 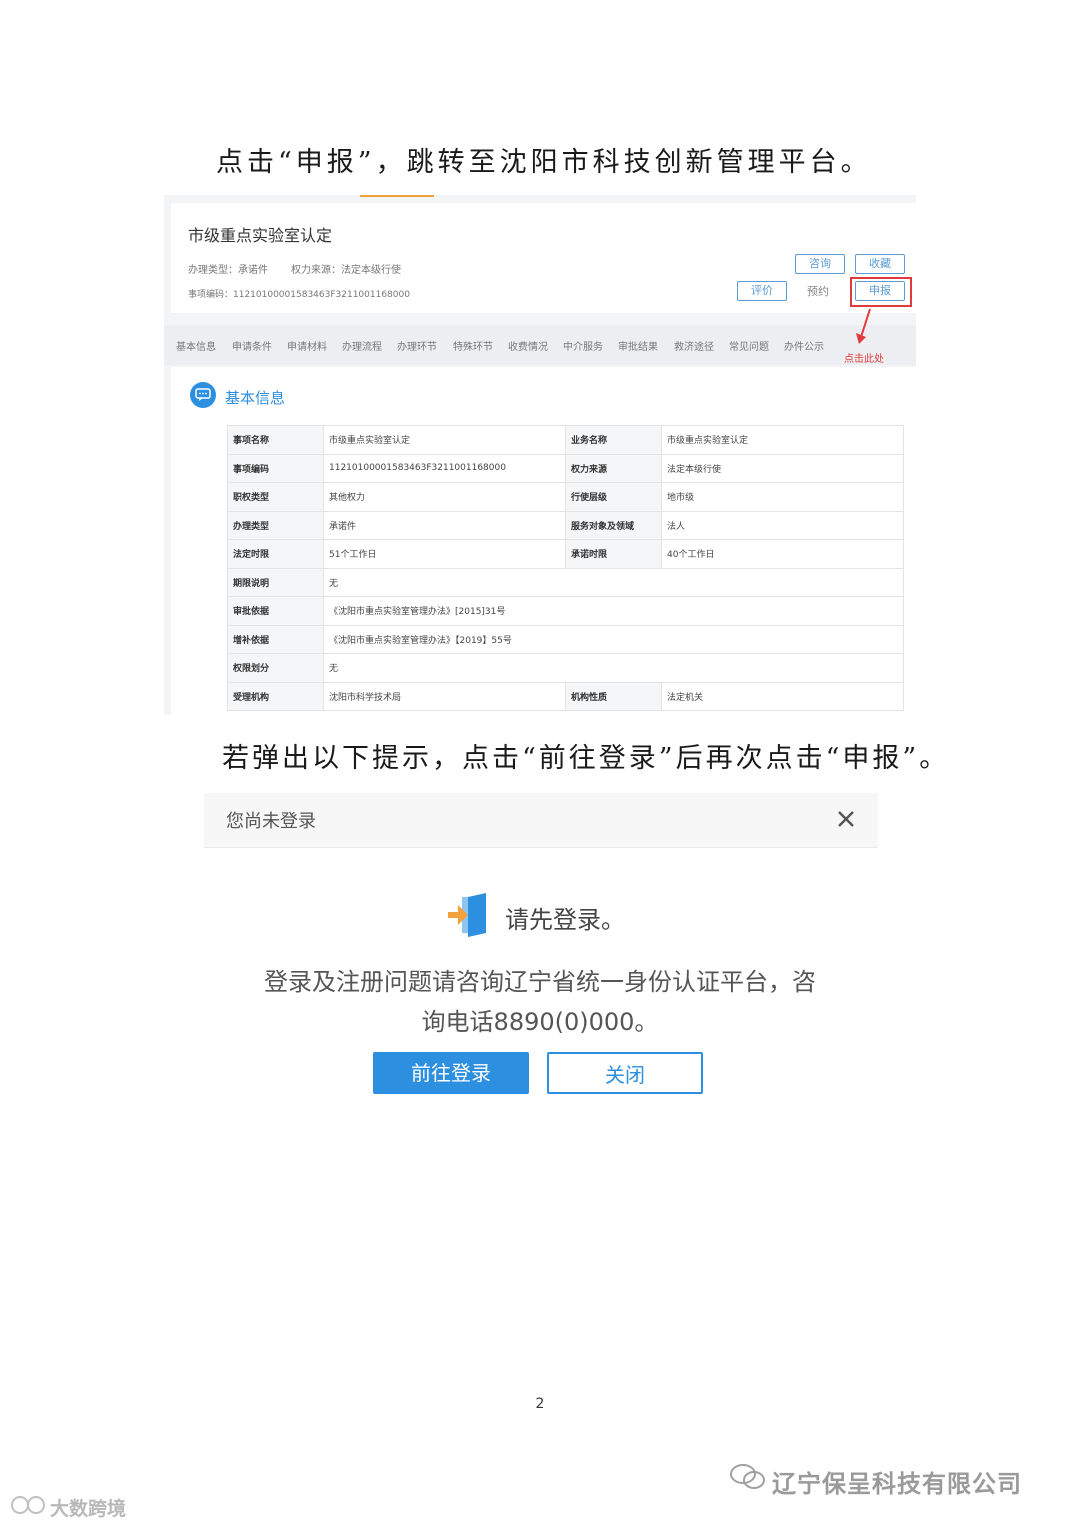 I want to click on tab-steps: 办理环节, so click(x=417, y=345).